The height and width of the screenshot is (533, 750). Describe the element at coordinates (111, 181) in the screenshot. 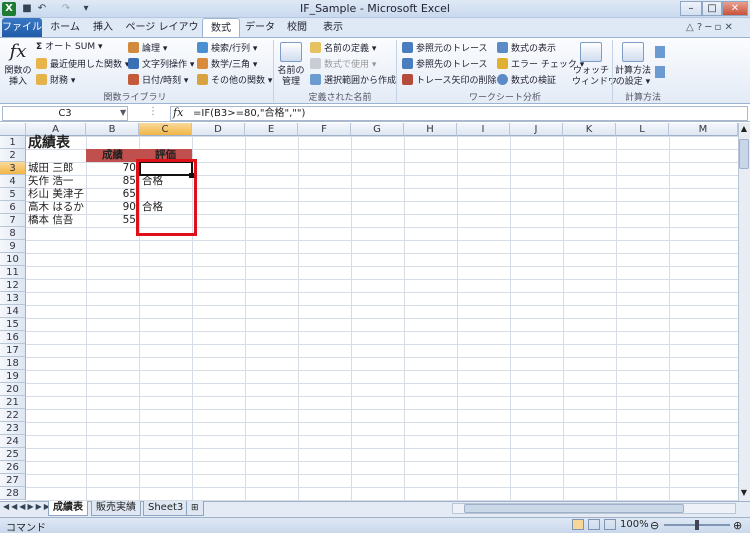

I see `student-score: 85` at that location.